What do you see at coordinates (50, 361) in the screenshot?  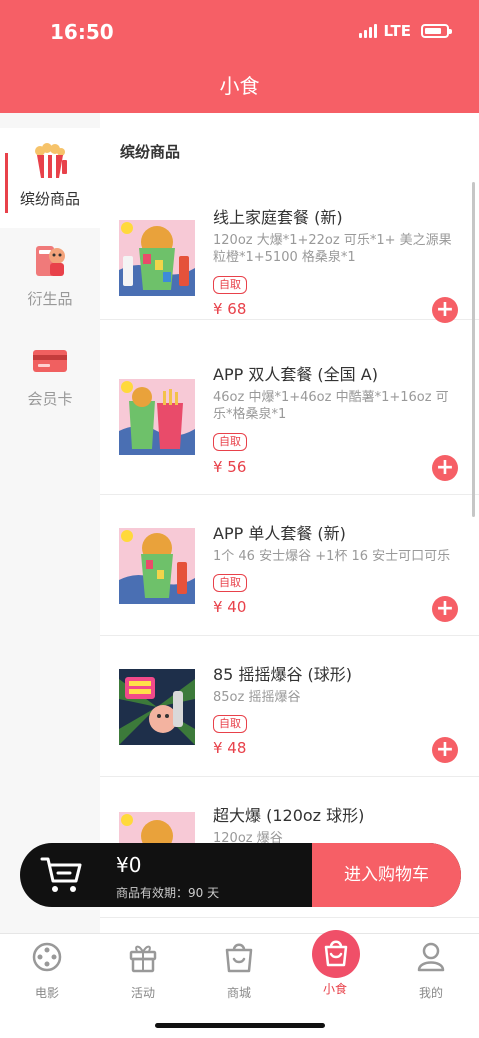 I see `card-icon` at bounding box center [50, 361].